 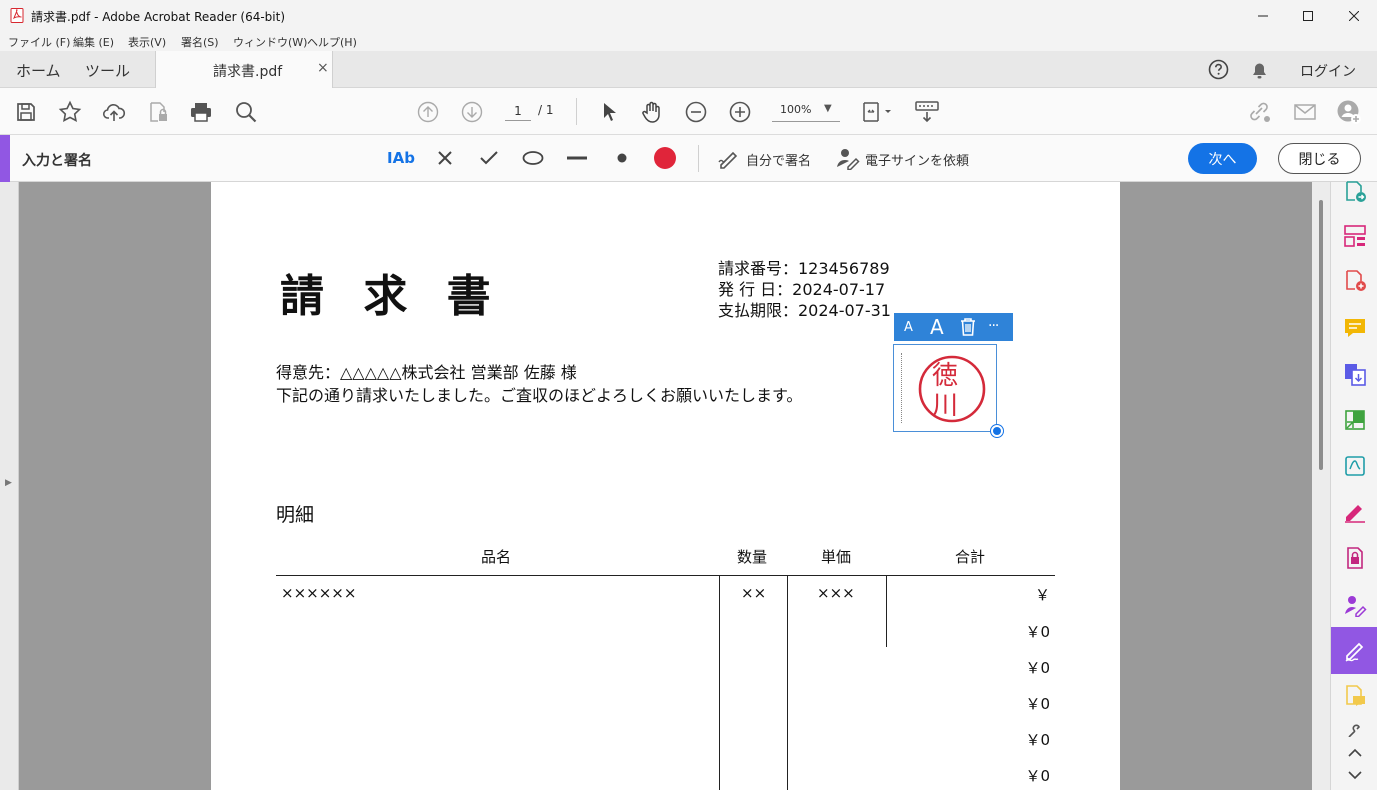 I want to click on increase-size-button: A, so click(x=937, y=327).